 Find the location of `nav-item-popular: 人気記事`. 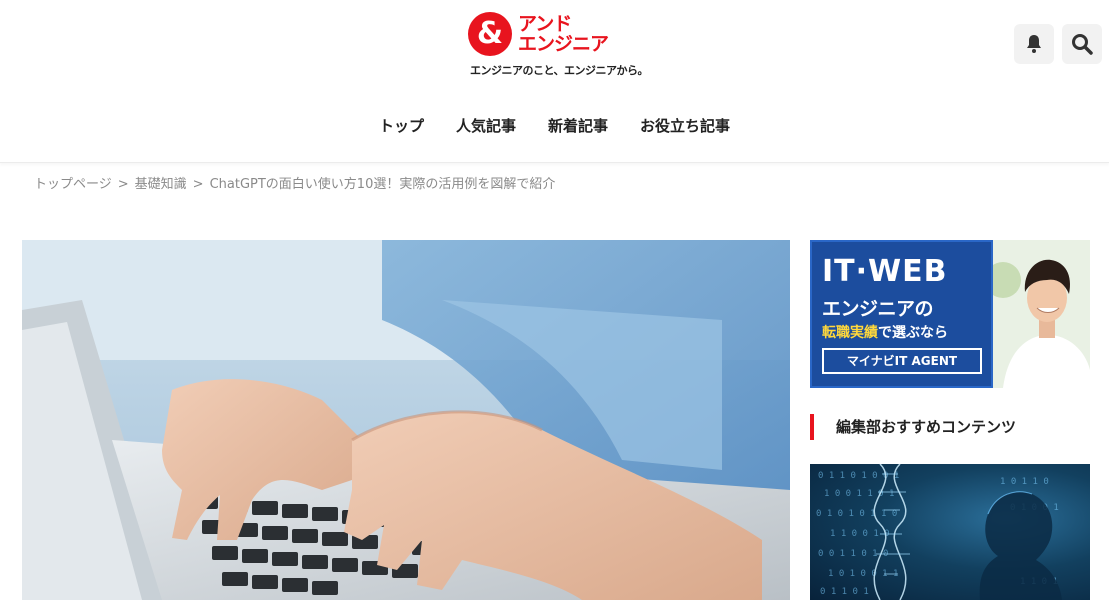

nav-item-popular: 人気記事 is located at coordinates (486, 126).